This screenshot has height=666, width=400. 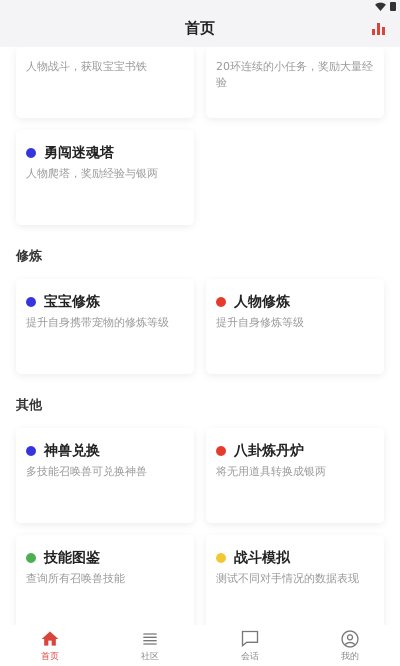 What do you see at coordinates (393, 6) in the screenshot?
I see `battery-icon` at bounding box center [393, 6].